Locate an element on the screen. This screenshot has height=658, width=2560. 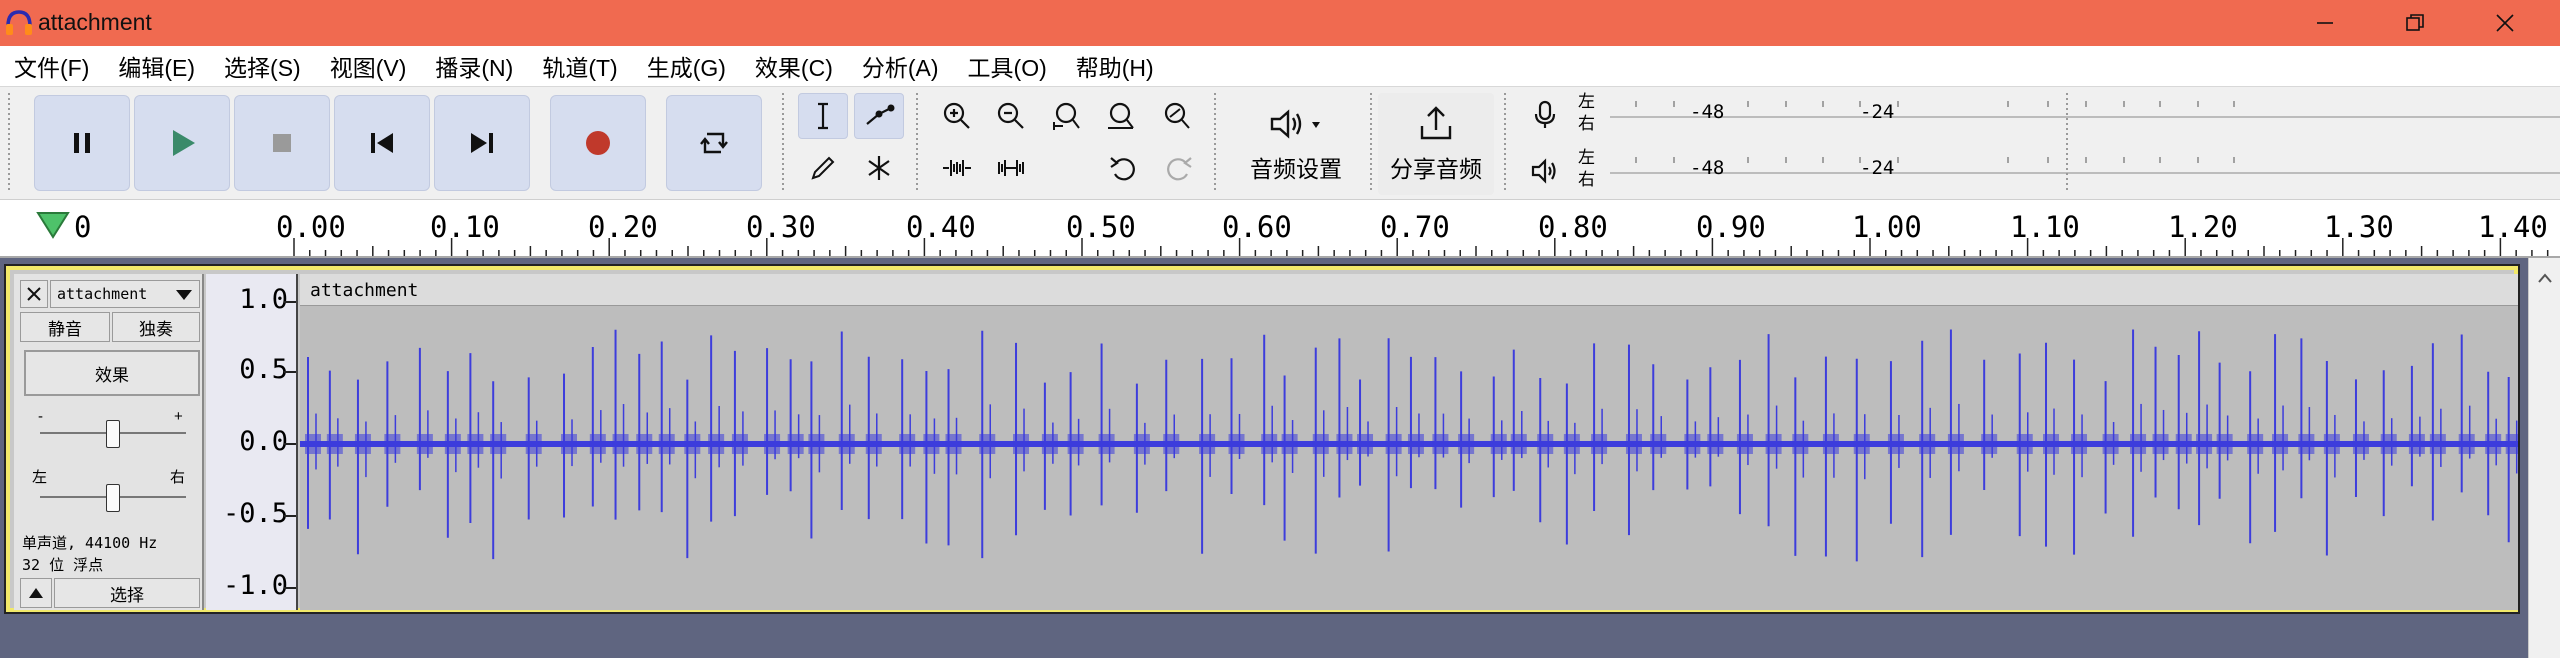
playback-meter-scale is located at coordinates (2085, 165).